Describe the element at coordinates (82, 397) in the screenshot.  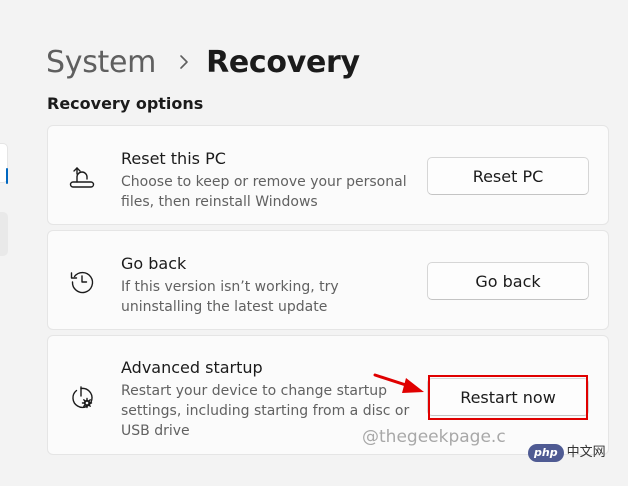
I see `advanced-startup-icon` at that location.